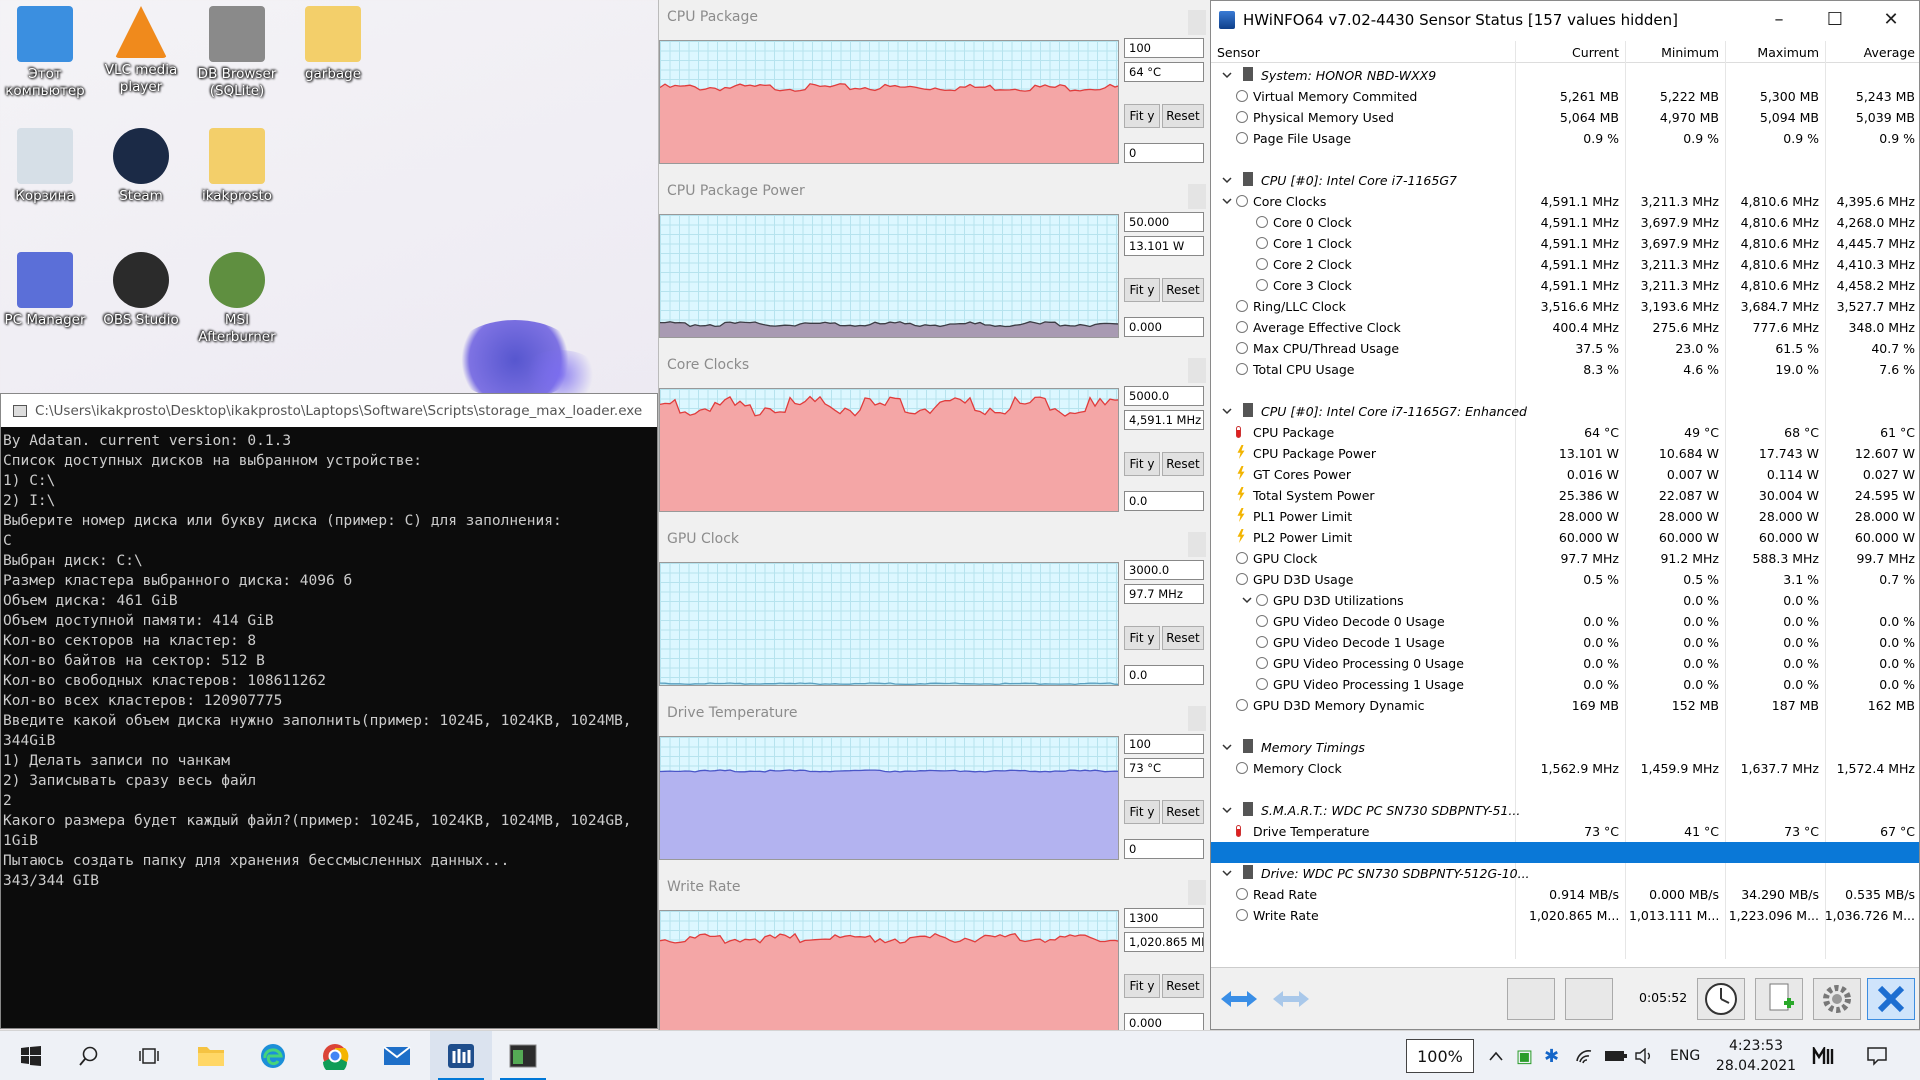 This screenshot has height=1080, width=1920. I want to click on wifi-icon, so click(1584, 1055).